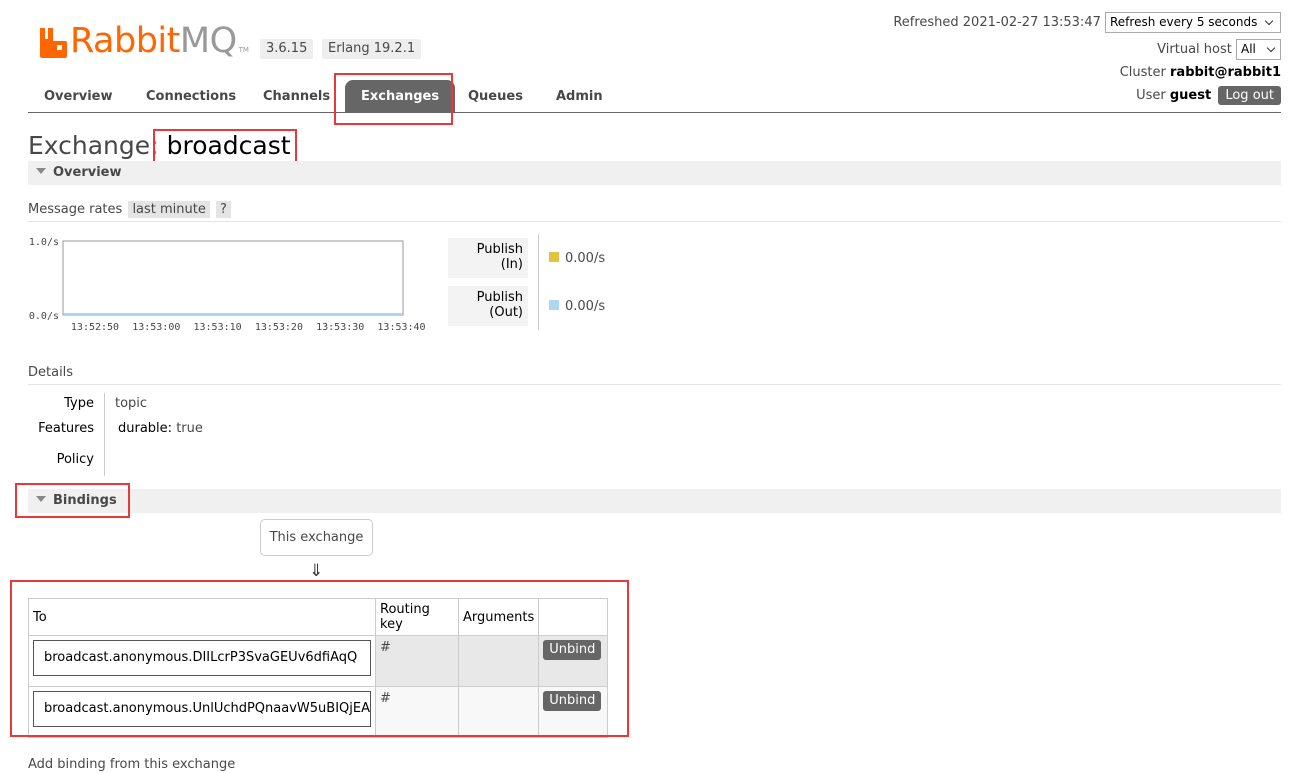  What do you see at coordinates (1142, 72) in the screenshot?
I see `cluster-label: Cluster` at bounding box center [1142, 72].